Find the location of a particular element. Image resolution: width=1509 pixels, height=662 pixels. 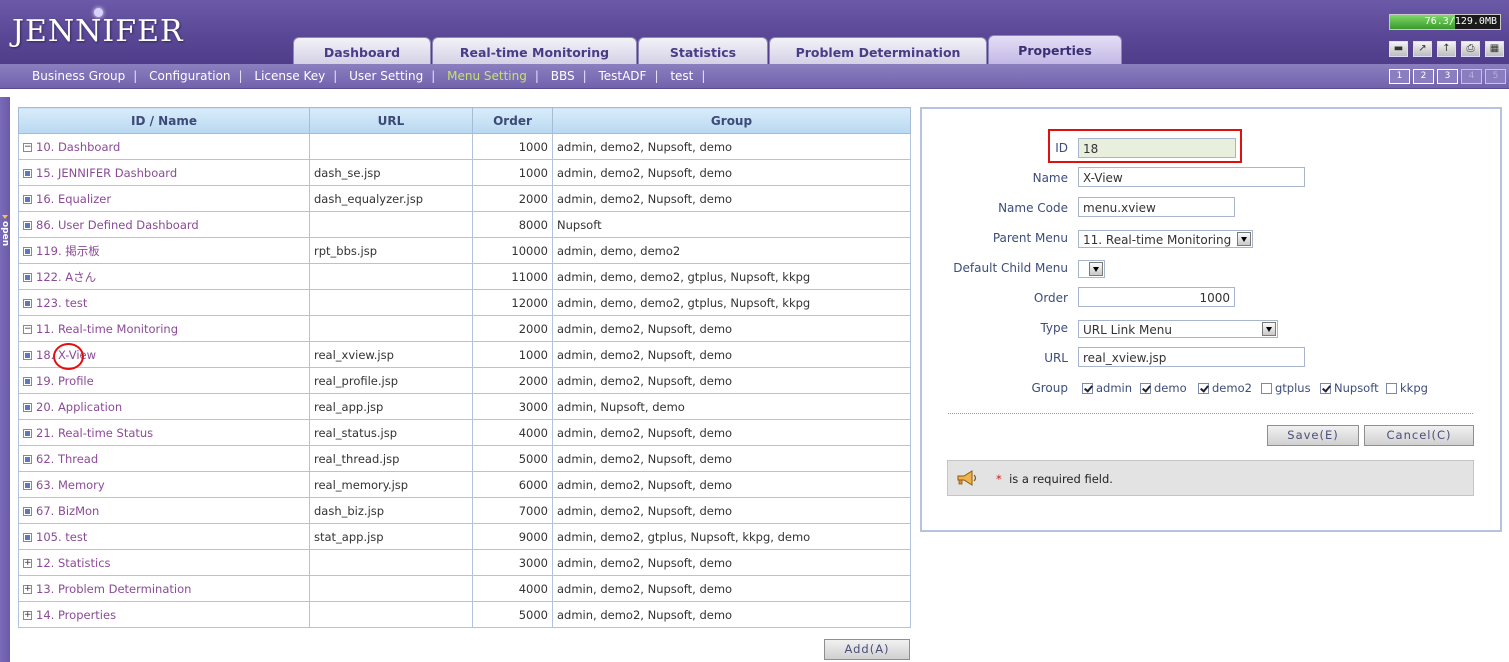

tab-dashboard: Dashboard is located at coordinates (362, 50).